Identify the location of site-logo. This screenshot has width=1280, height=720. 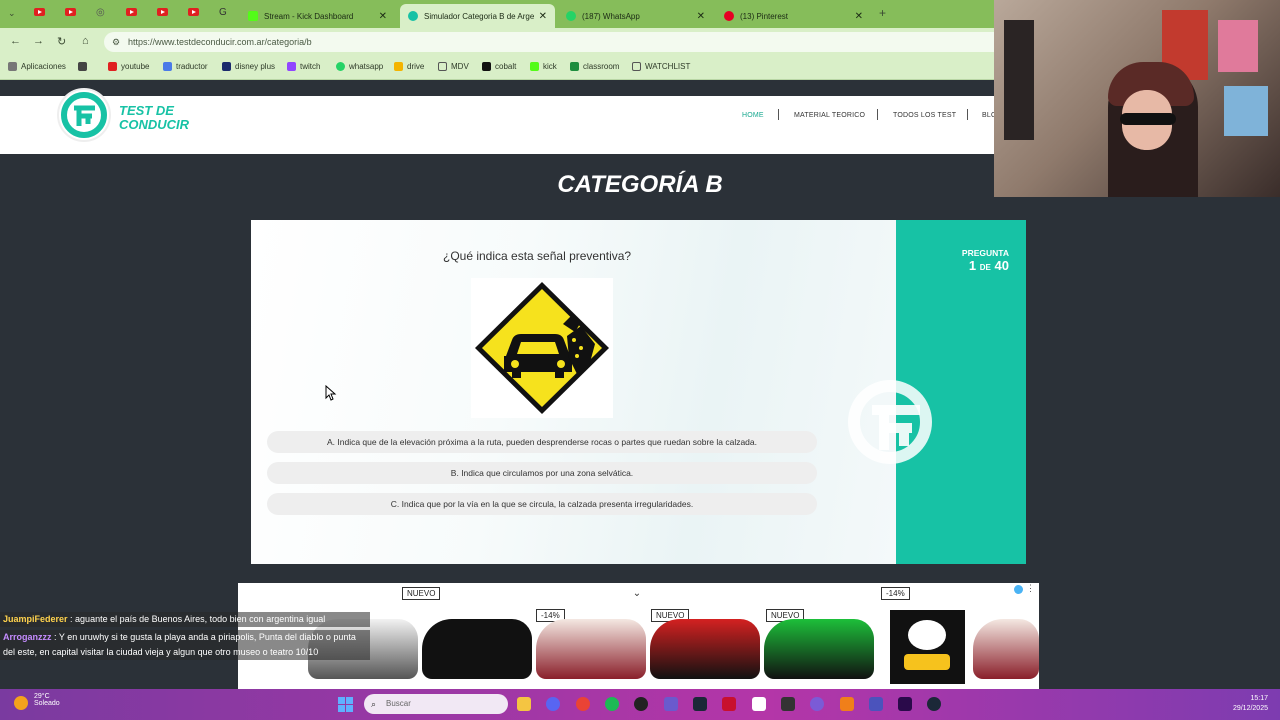
(84, 115).